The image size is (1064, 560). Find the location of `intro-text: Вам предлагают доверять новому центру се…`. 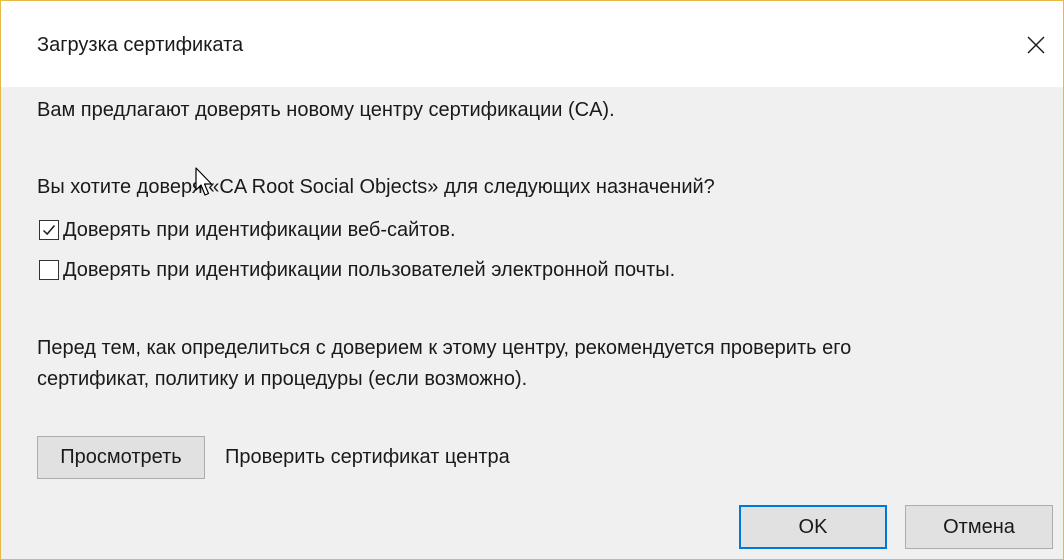

intro-text: Вам предлагают доверять новому центру се… is located at coordinates (326, 110).